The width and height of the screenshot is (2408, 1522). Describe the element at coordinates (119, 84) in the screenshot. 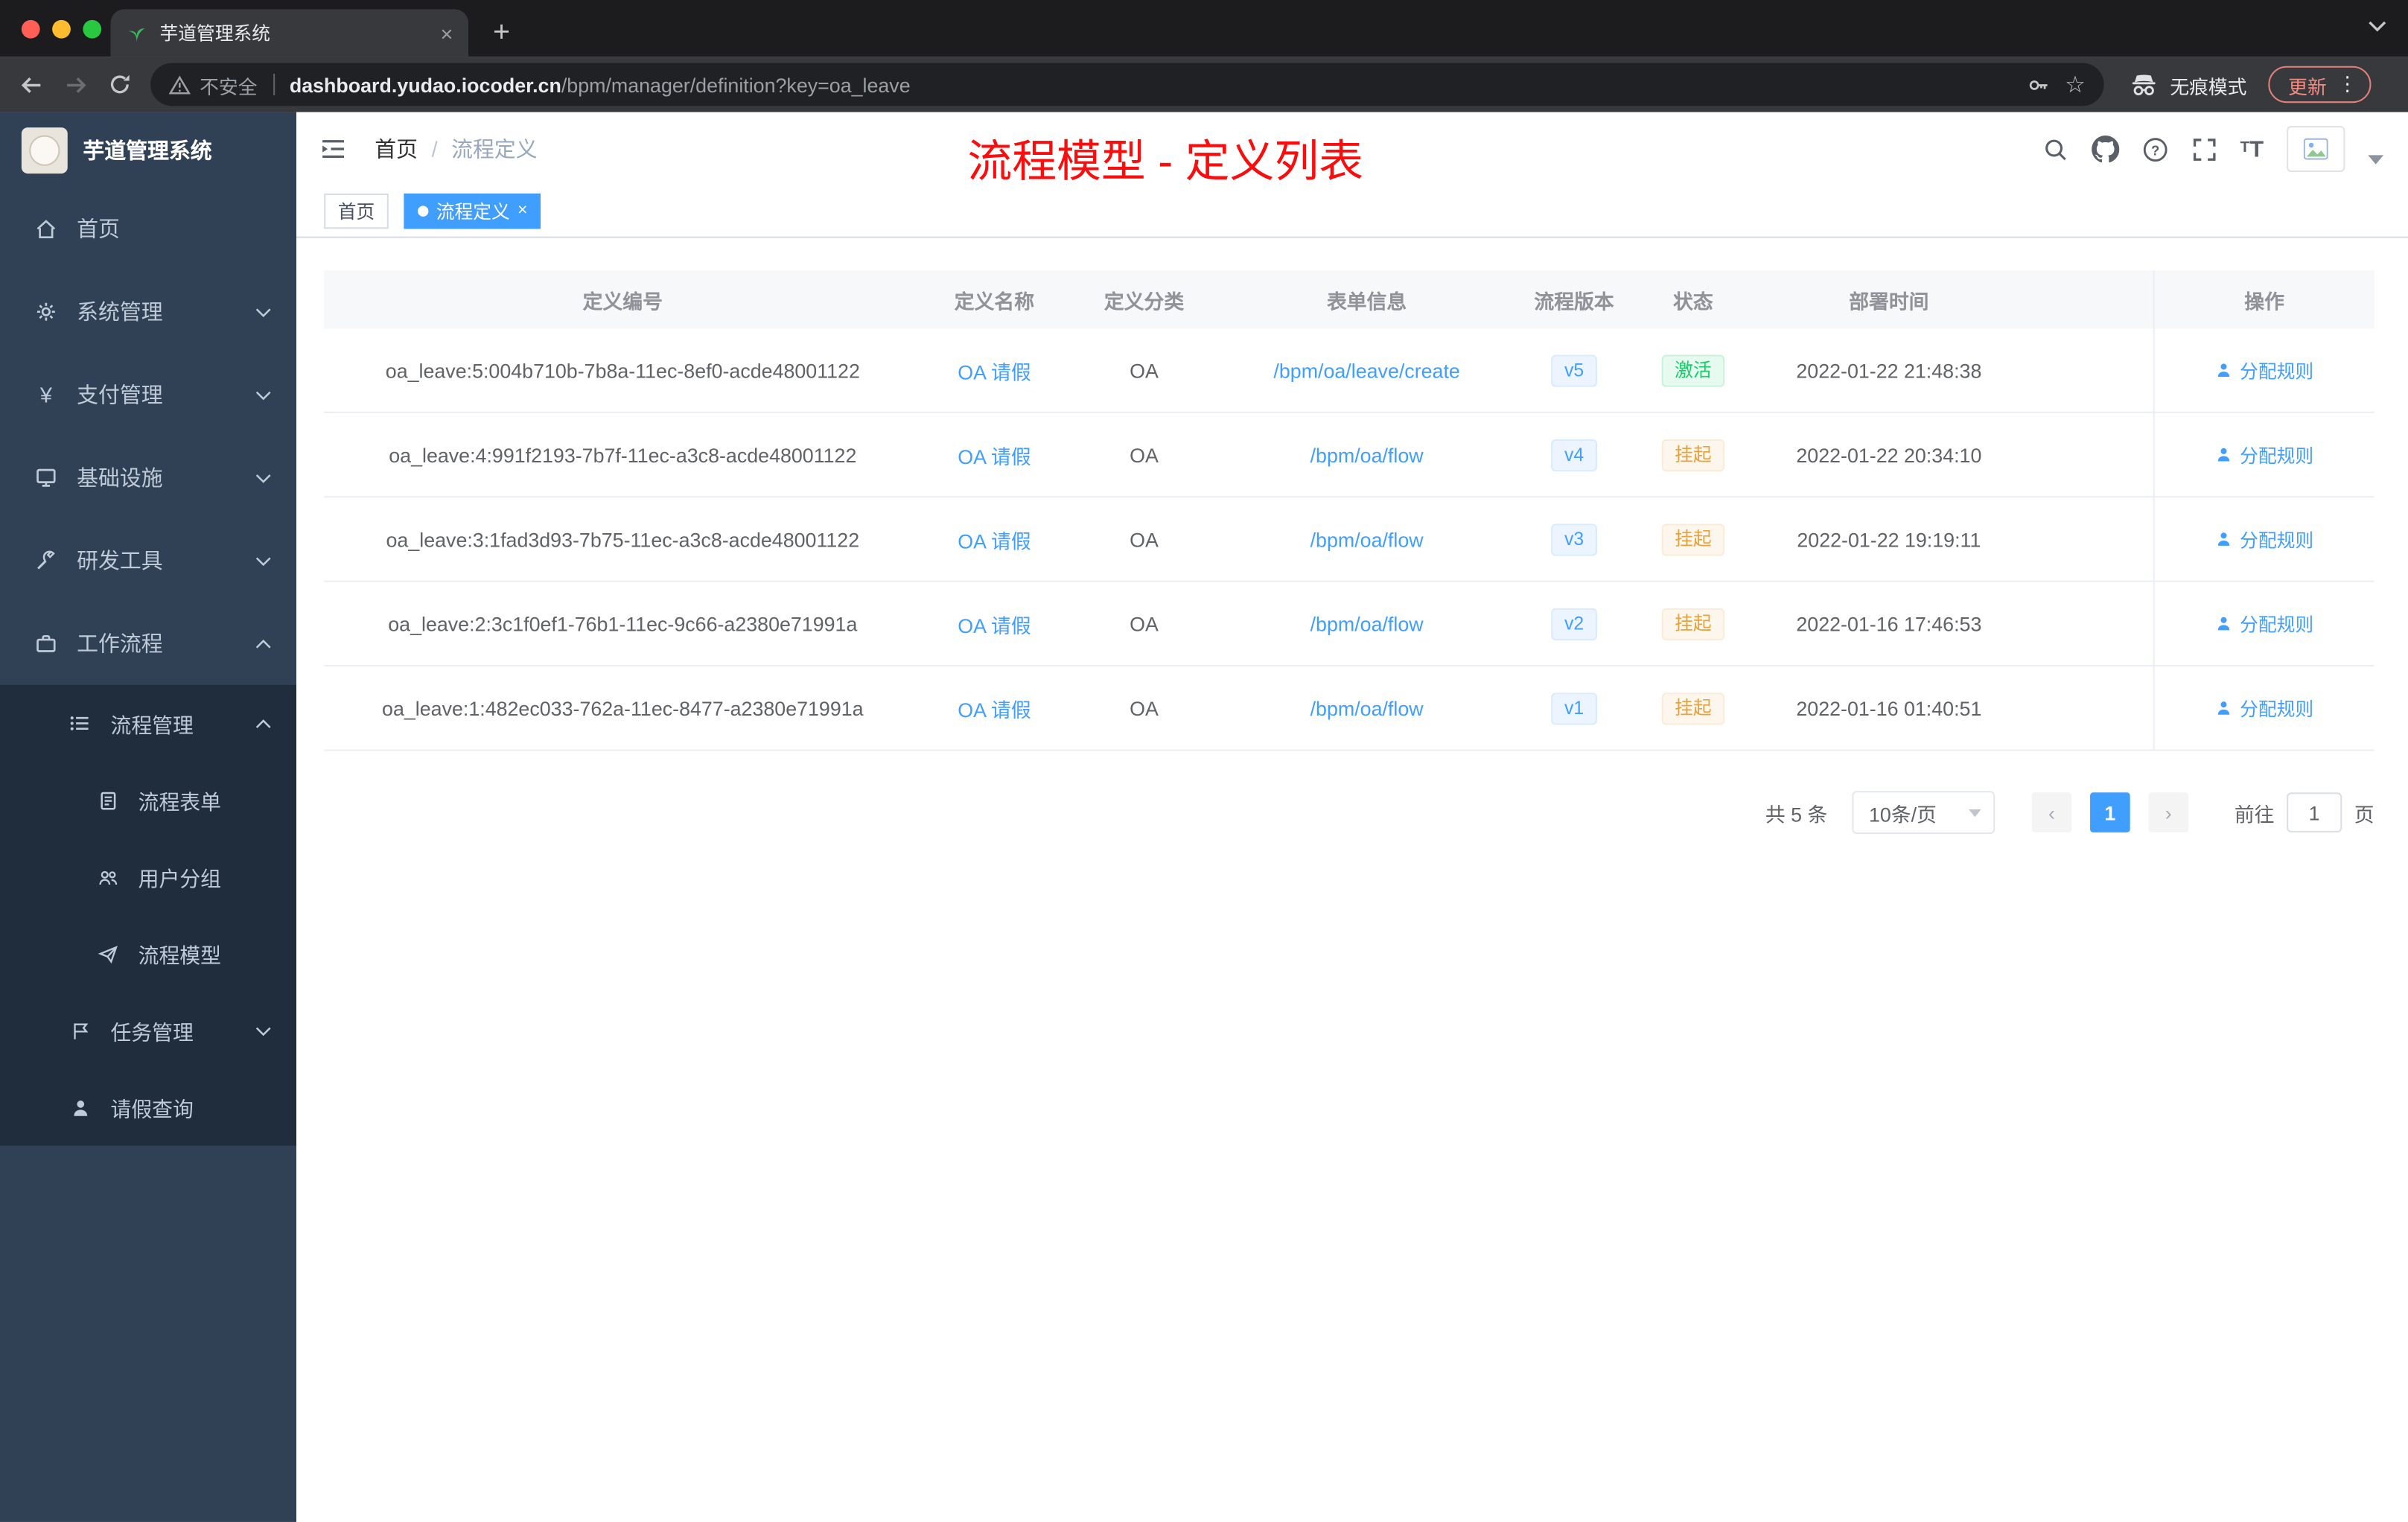

I see `reload-icon` at that location.